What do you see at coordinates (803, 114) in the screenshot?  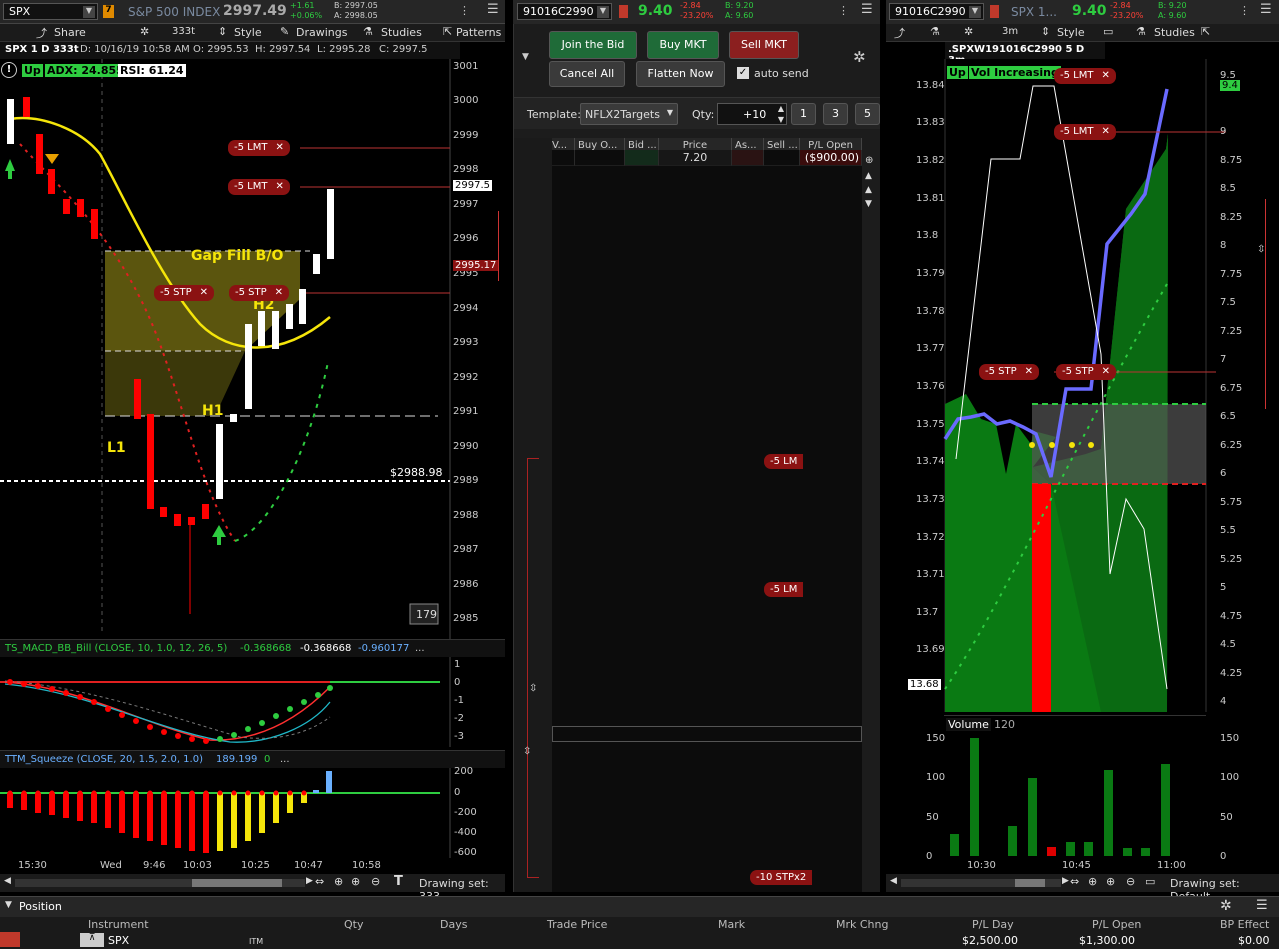 I see `qty-preset-button: 1` at bounding box center [803, 114].